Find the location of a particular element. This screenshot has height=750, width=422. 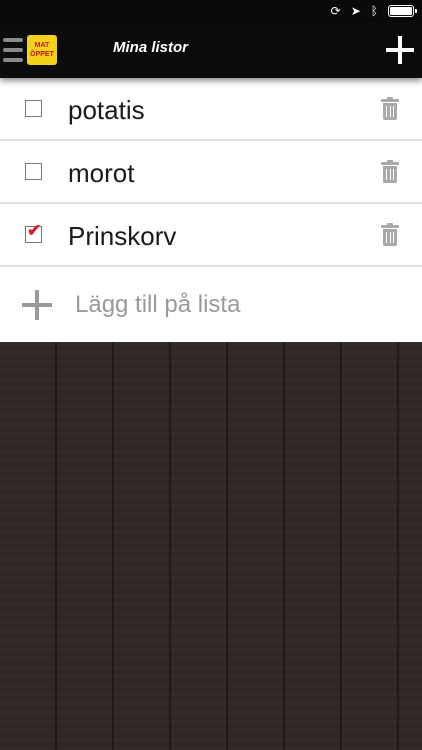

orientation-lock-icon: ⟳ is located at coordinates (335, 11).